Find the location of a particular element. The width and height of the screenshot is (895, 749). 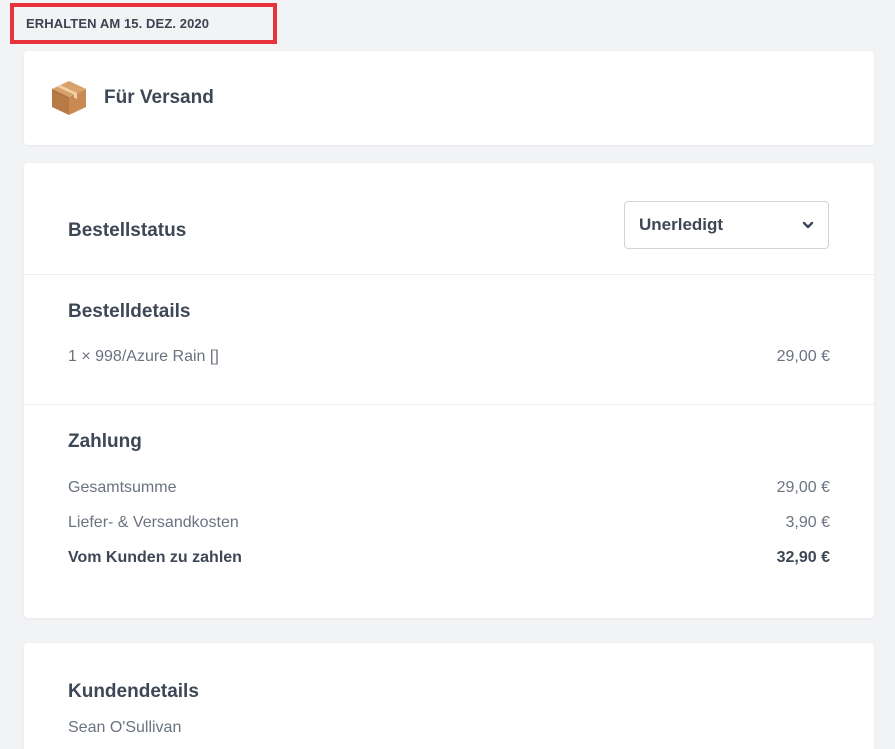

received-date-header: ERHALTEN AM 15. DEZ. 2020 is located at coordinates (143, 23).